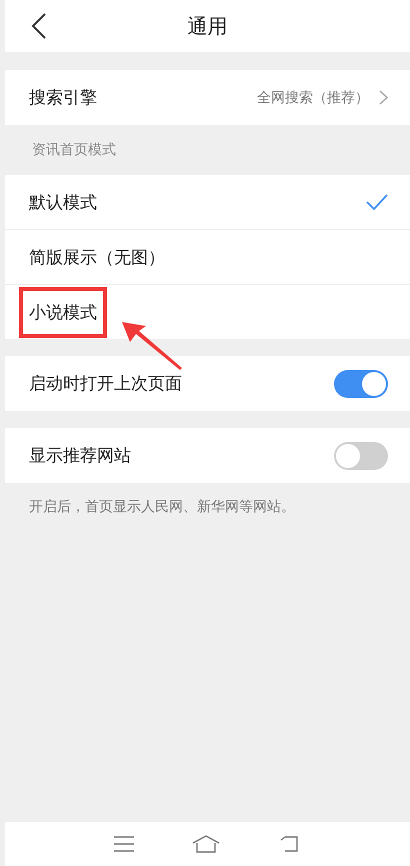  What do you see at coordinates (207, 257) in the screenshot?
I see `mode-option: 简版展示（无图）` at bounding box center [207, 257].